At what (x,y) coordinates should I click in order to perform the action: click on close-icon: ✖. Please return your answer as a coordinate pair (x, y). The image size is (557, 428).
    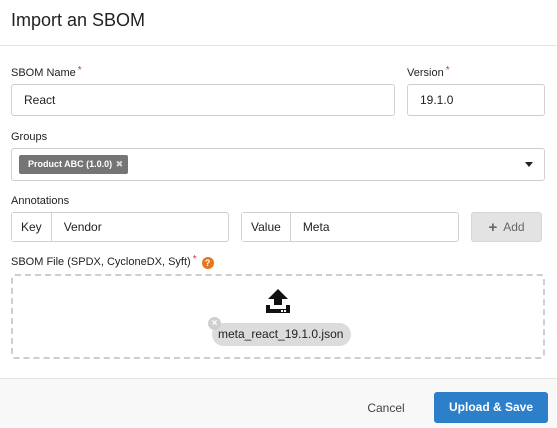
    Looking at the image, I should click on (120, 164).